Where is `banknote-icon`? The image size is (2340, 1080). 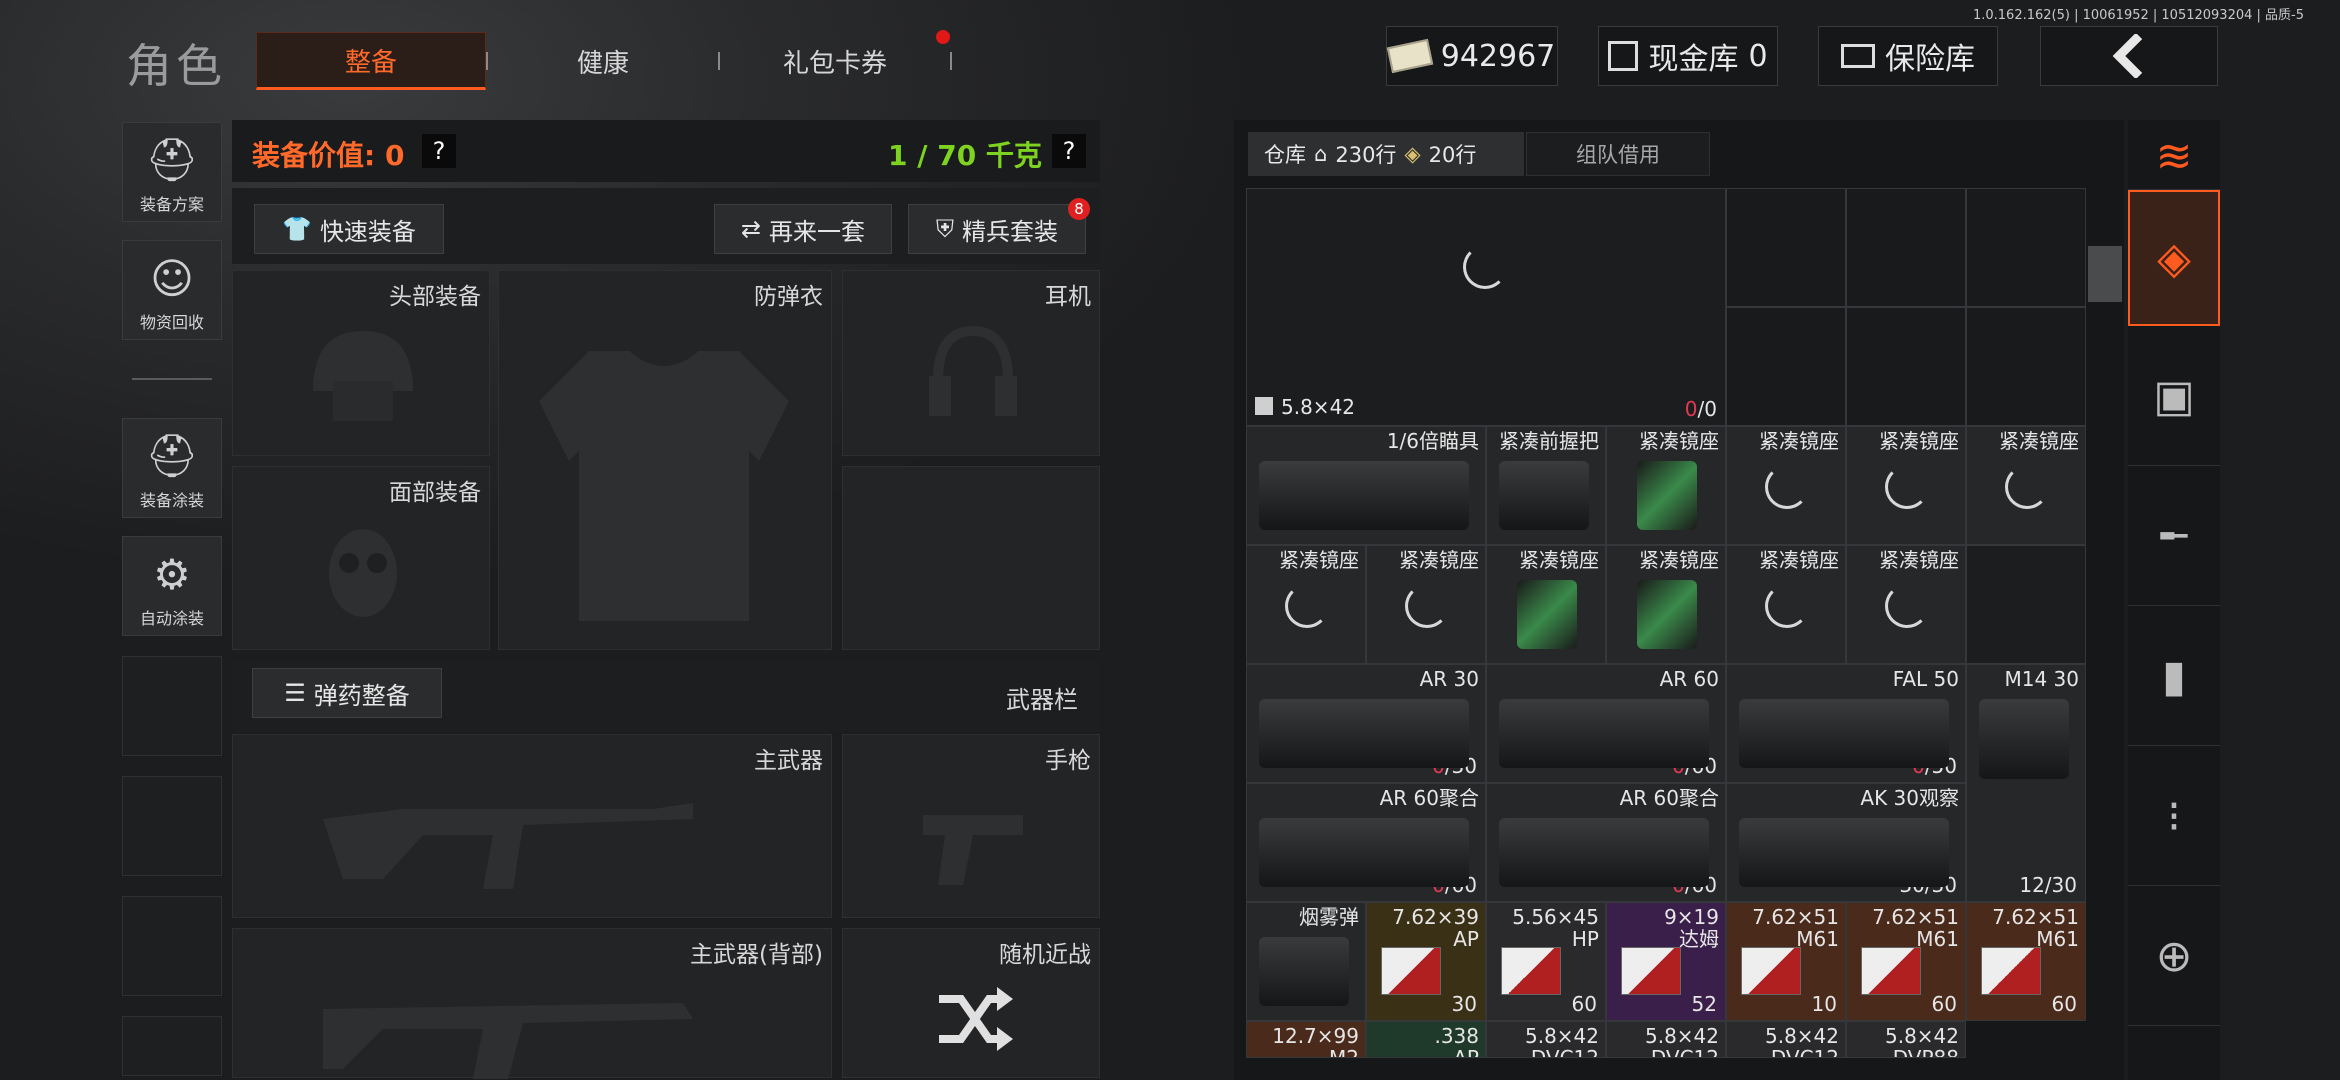
banknote-icon is located at coordinates (1409, 56).